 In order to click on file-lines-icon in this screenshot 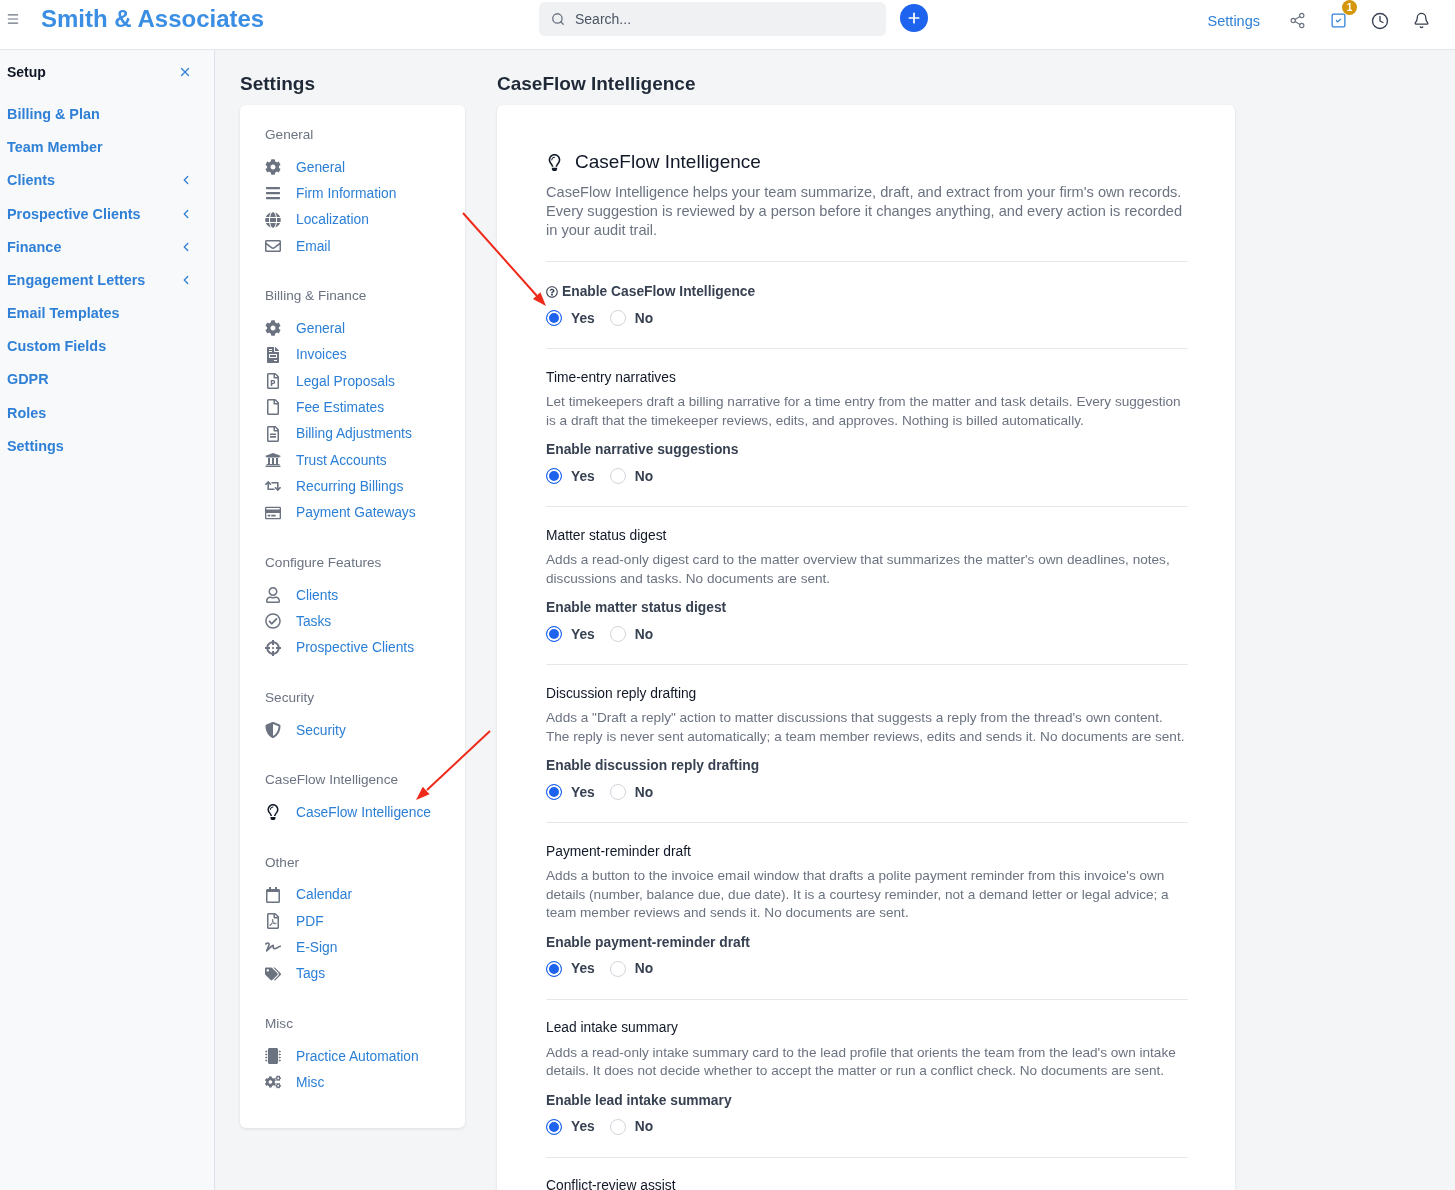, I will do `click(273, 433)`.